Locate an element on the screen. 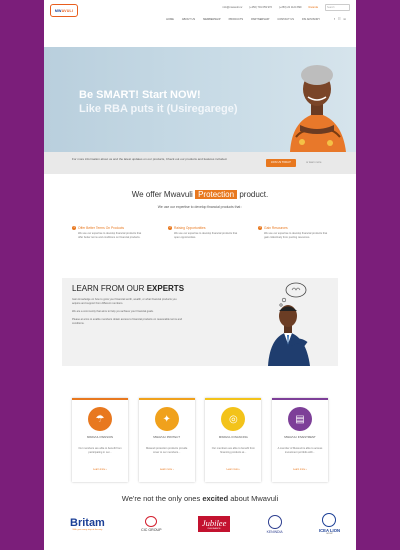 The width and height of the screenshot is (400, 550). coins-icon: ◎ is located at coordinates (233, 419).